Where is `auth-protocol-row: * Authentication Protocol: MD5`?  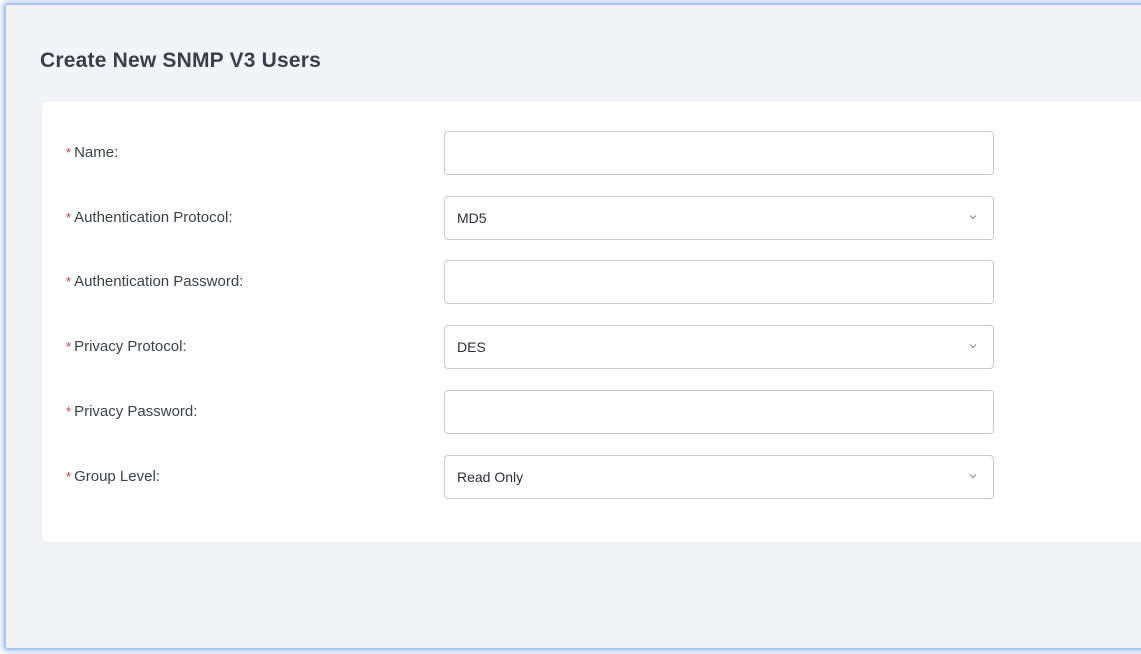 auth-protocol-row: * Authentication Protocol: MD5 is located at coordinates (591, 218).